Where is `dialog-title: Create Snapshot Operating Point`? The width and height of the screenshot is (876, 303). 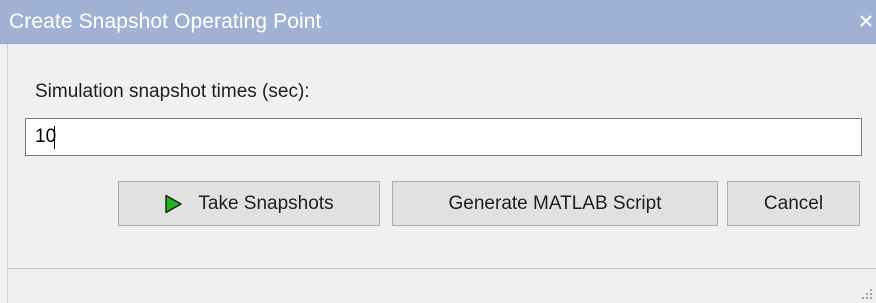
dialog-title: Create Snapshot Operating Point is located at coordinates (165, 21).